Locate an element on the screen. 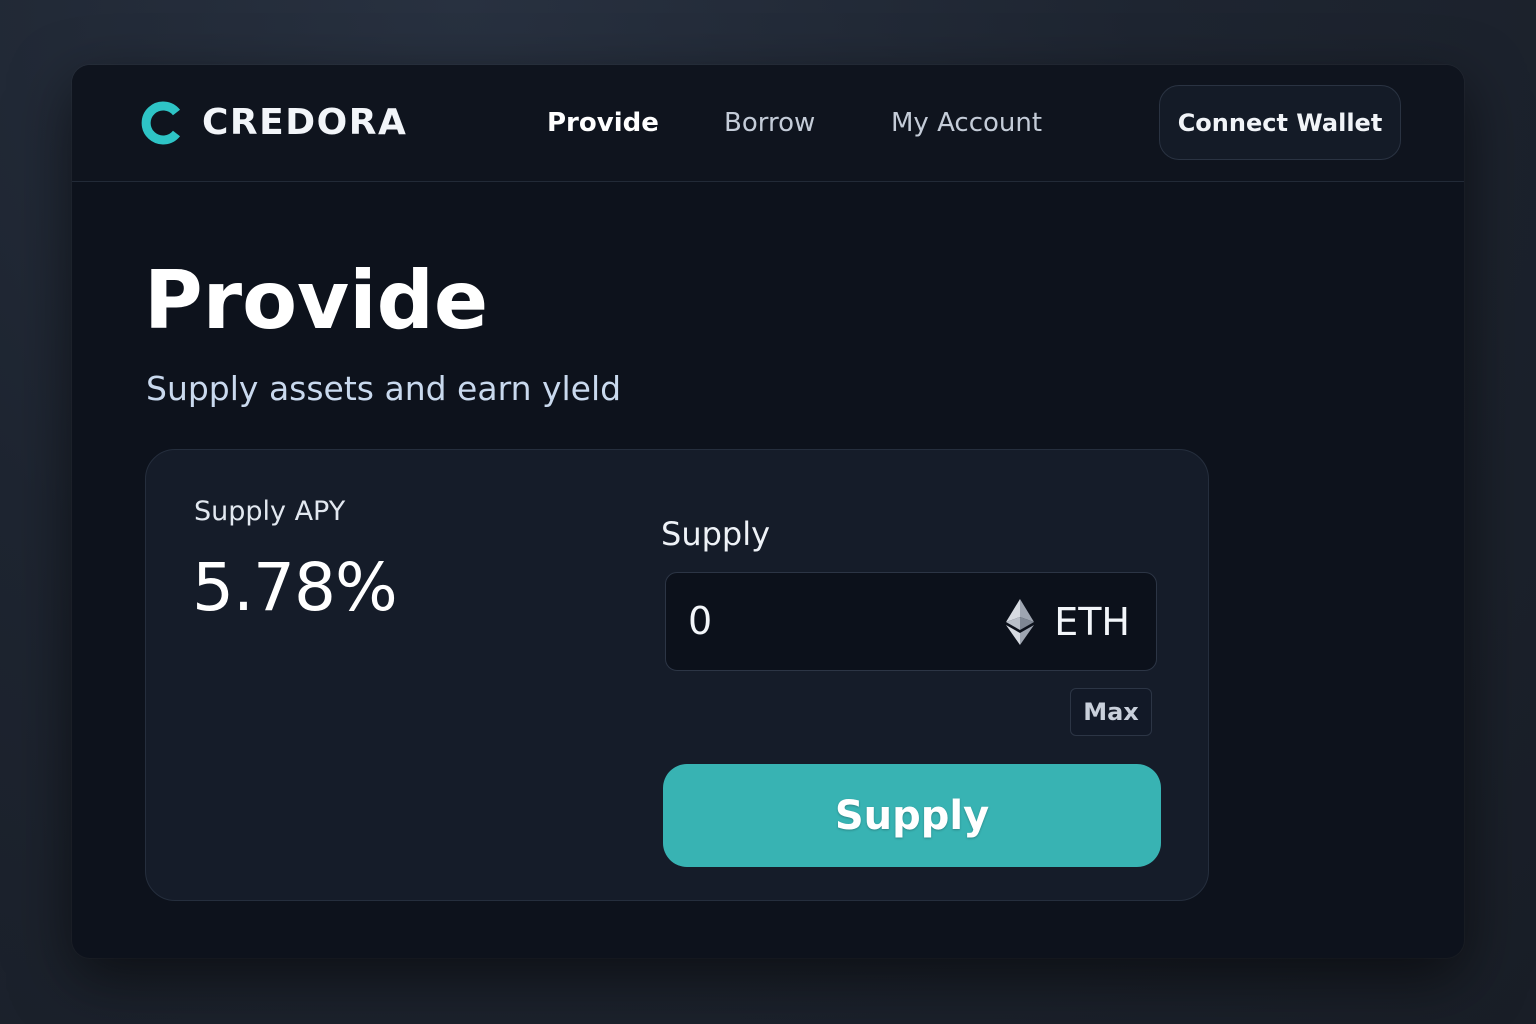 The width and height of the screenshot is (1536, 1024). nav-item-my-account: My Account is located at coordinates (966, 123).